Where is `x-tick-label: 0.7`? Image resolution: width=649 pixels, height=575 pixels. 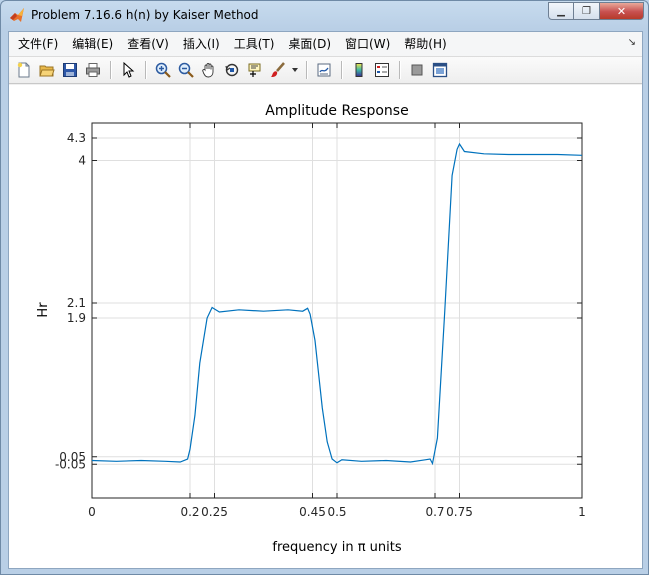
x-tick-label: 0.7 is located at coordinates (434, 512).